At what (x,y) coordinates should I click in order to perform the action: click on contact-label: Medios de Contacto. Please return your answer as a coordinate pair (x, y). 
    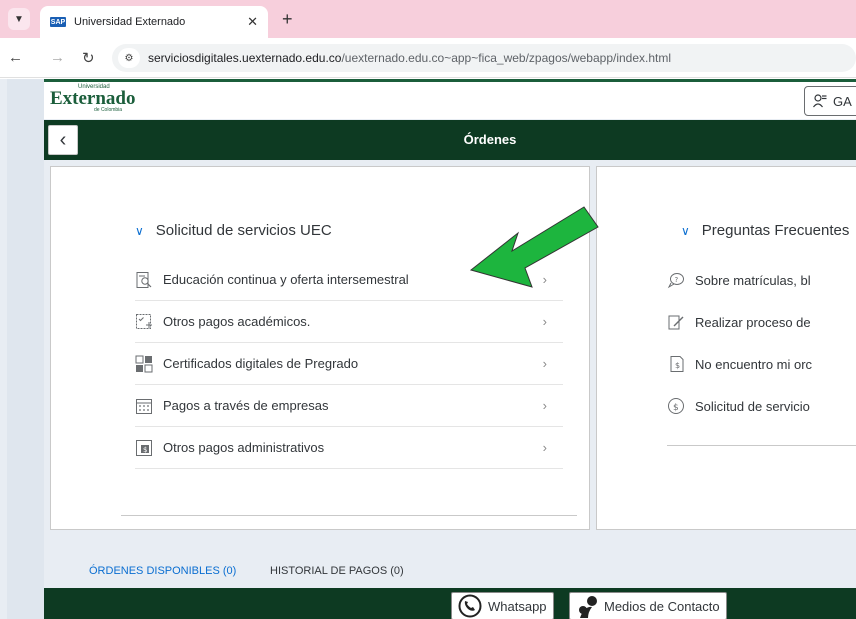
    Looking at the image, I should click on (662, 606).